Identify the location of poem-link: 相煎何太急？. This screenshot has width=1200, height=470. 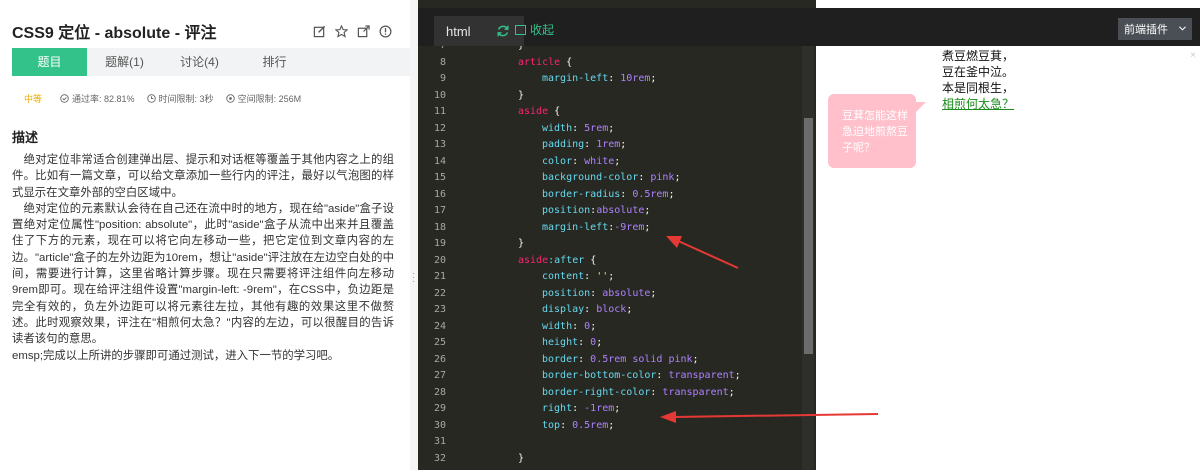
(978, 104).